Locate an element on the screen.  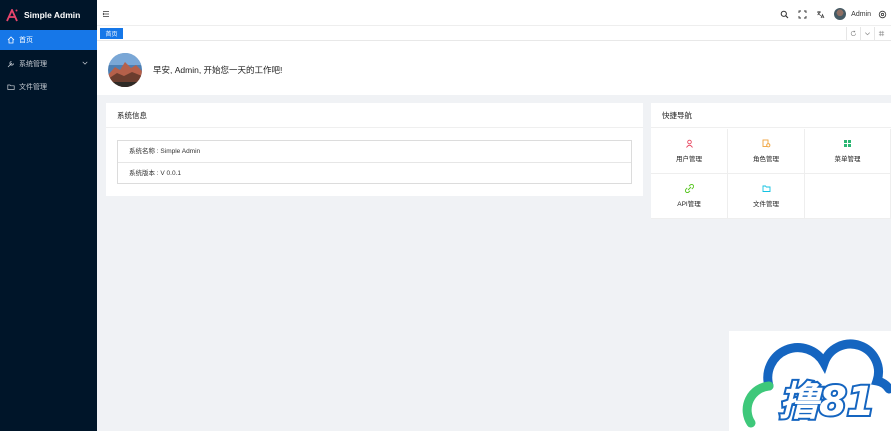
system-version-row: 系统版本 : V 0.0.1 is located at coordinates (374, 172).